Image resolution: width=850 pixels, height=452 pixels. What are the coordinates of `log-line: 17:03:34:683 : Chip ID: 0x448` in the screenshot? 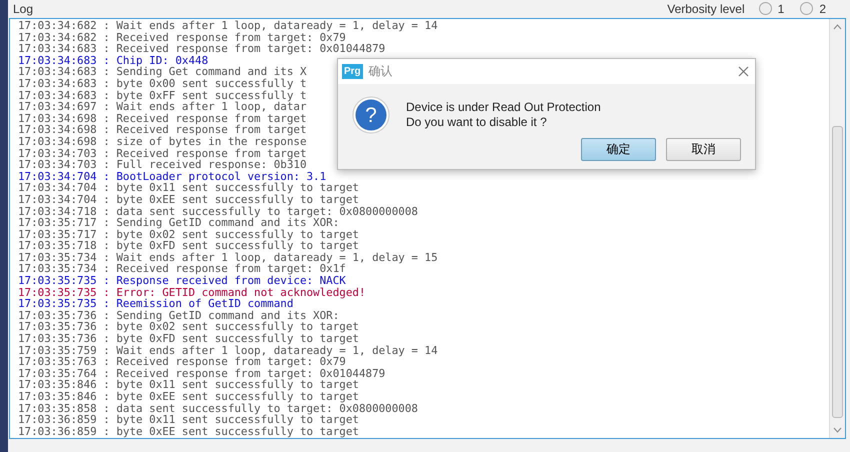 It's located at (113, 60).